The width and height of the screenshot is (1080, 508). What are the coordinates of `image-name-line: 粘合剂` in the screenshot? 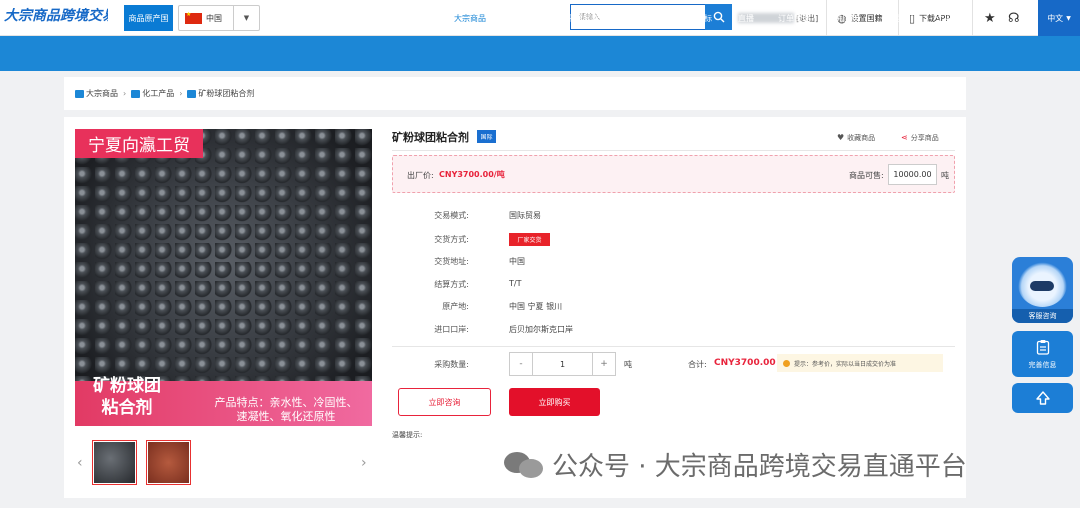 It's located at (127, 408).